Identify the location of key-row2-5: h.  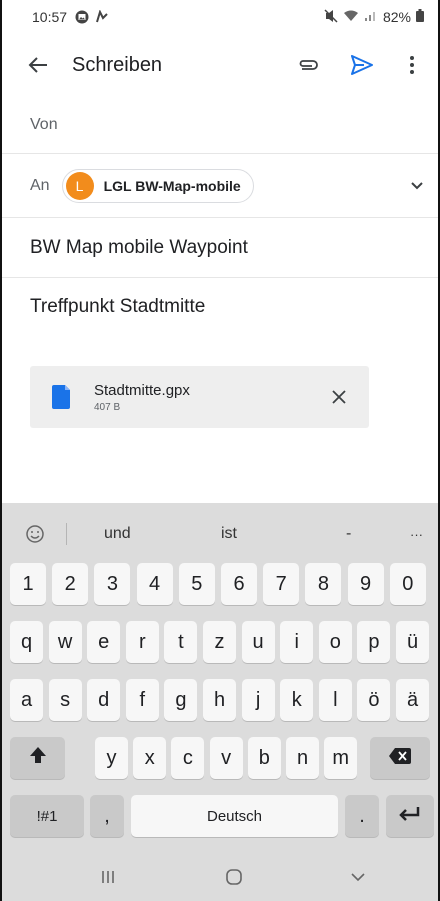
(219, 700).